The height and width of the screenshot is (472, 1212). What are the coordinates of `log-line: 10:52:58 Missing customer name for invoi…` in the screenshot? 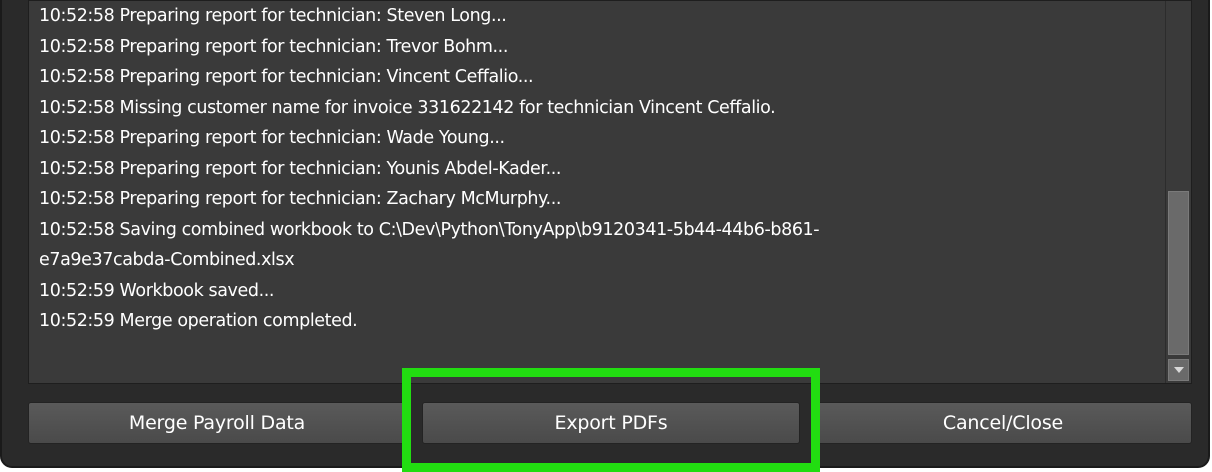 It's located at (407, 107).